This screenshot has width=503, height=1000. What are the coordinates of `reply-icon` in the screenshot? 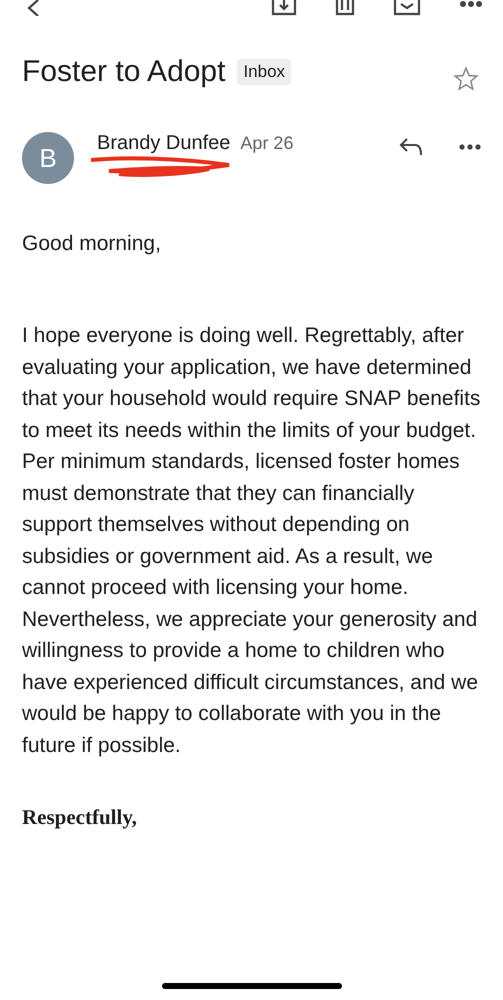 It's located at (411, 147).